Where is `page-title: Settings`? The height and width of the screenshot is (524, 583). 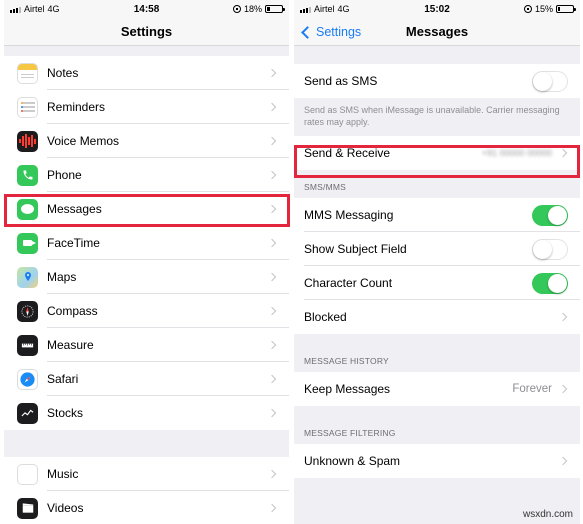
page-title: Settings is located at coordinates (146, 31).